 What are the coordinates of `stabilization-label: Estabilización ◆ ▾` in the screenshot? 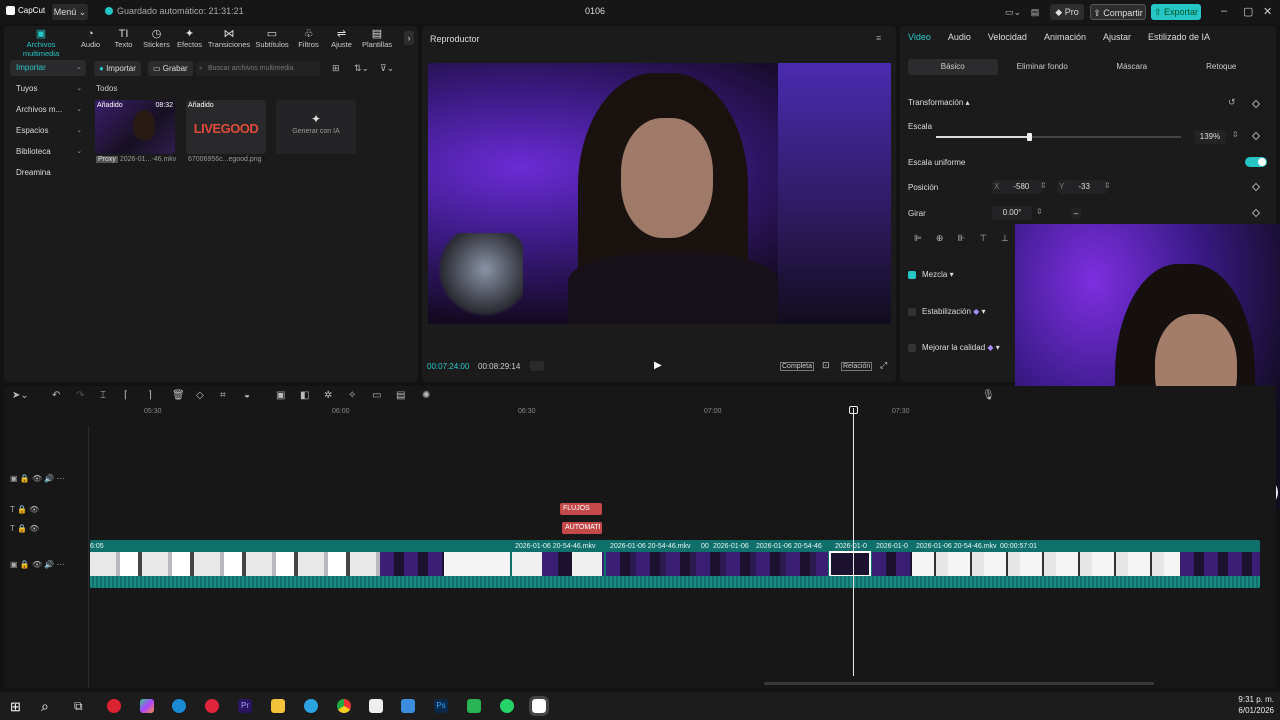 It's located at (954, 311).